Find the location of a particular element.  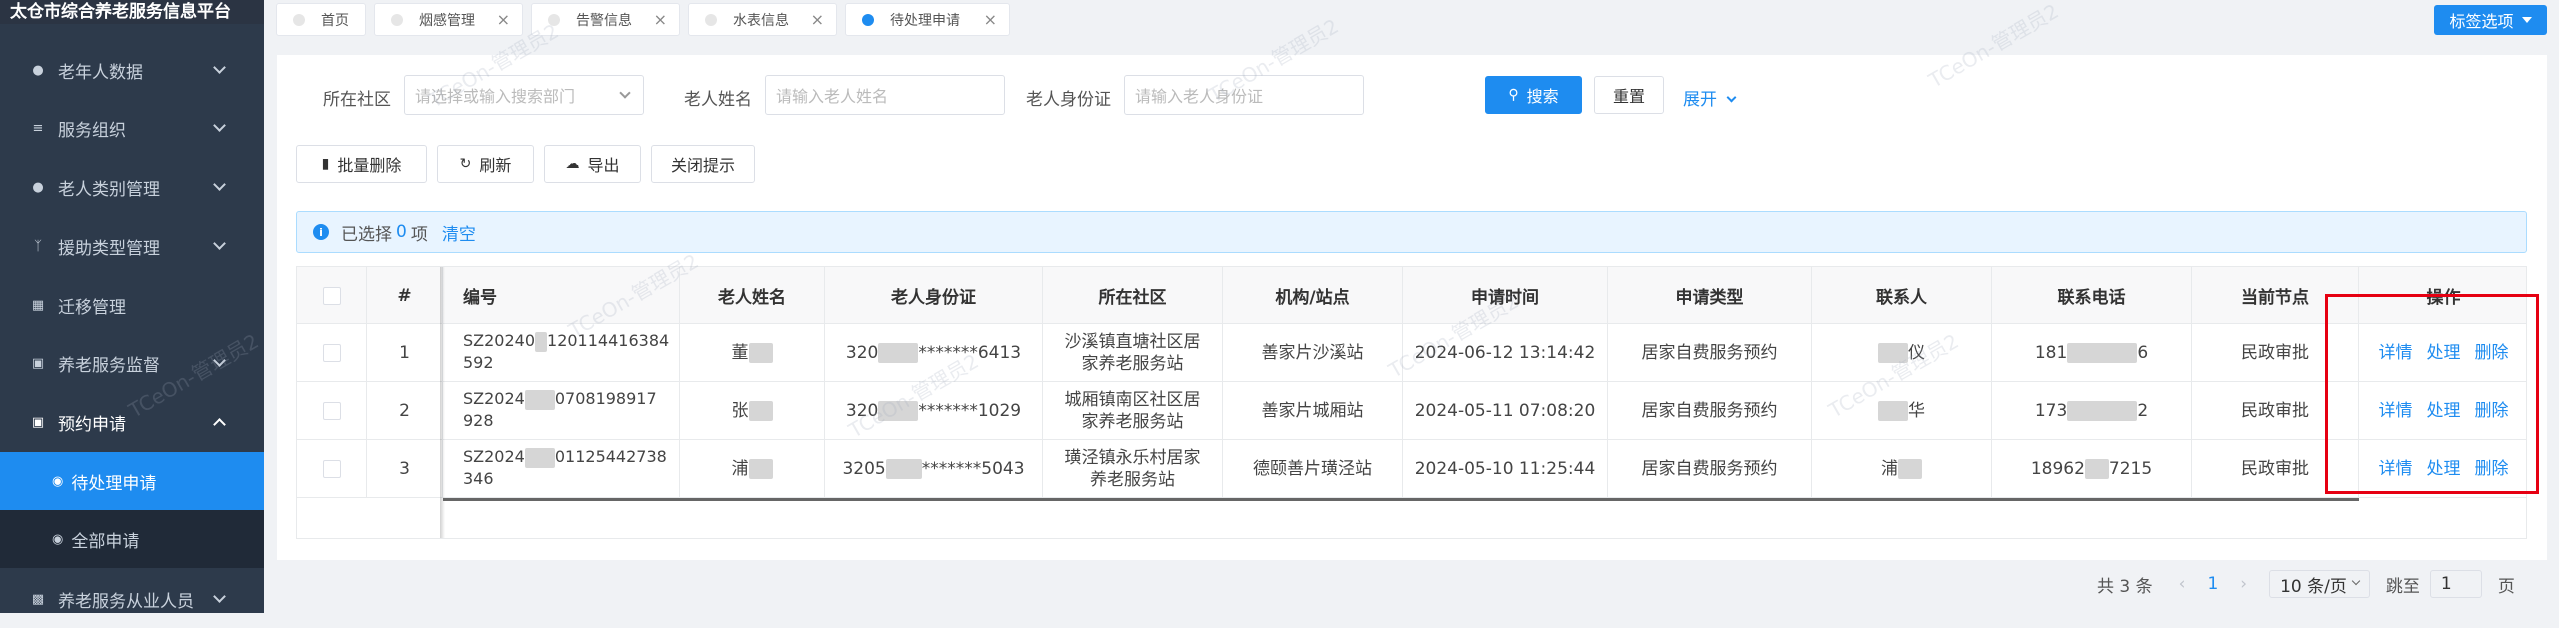

tab-bar: 首页 烟感管理 × 告警信息 × 水表信息 × 待处理申请 × 标签选项 is located at coordinates (1411, 20).